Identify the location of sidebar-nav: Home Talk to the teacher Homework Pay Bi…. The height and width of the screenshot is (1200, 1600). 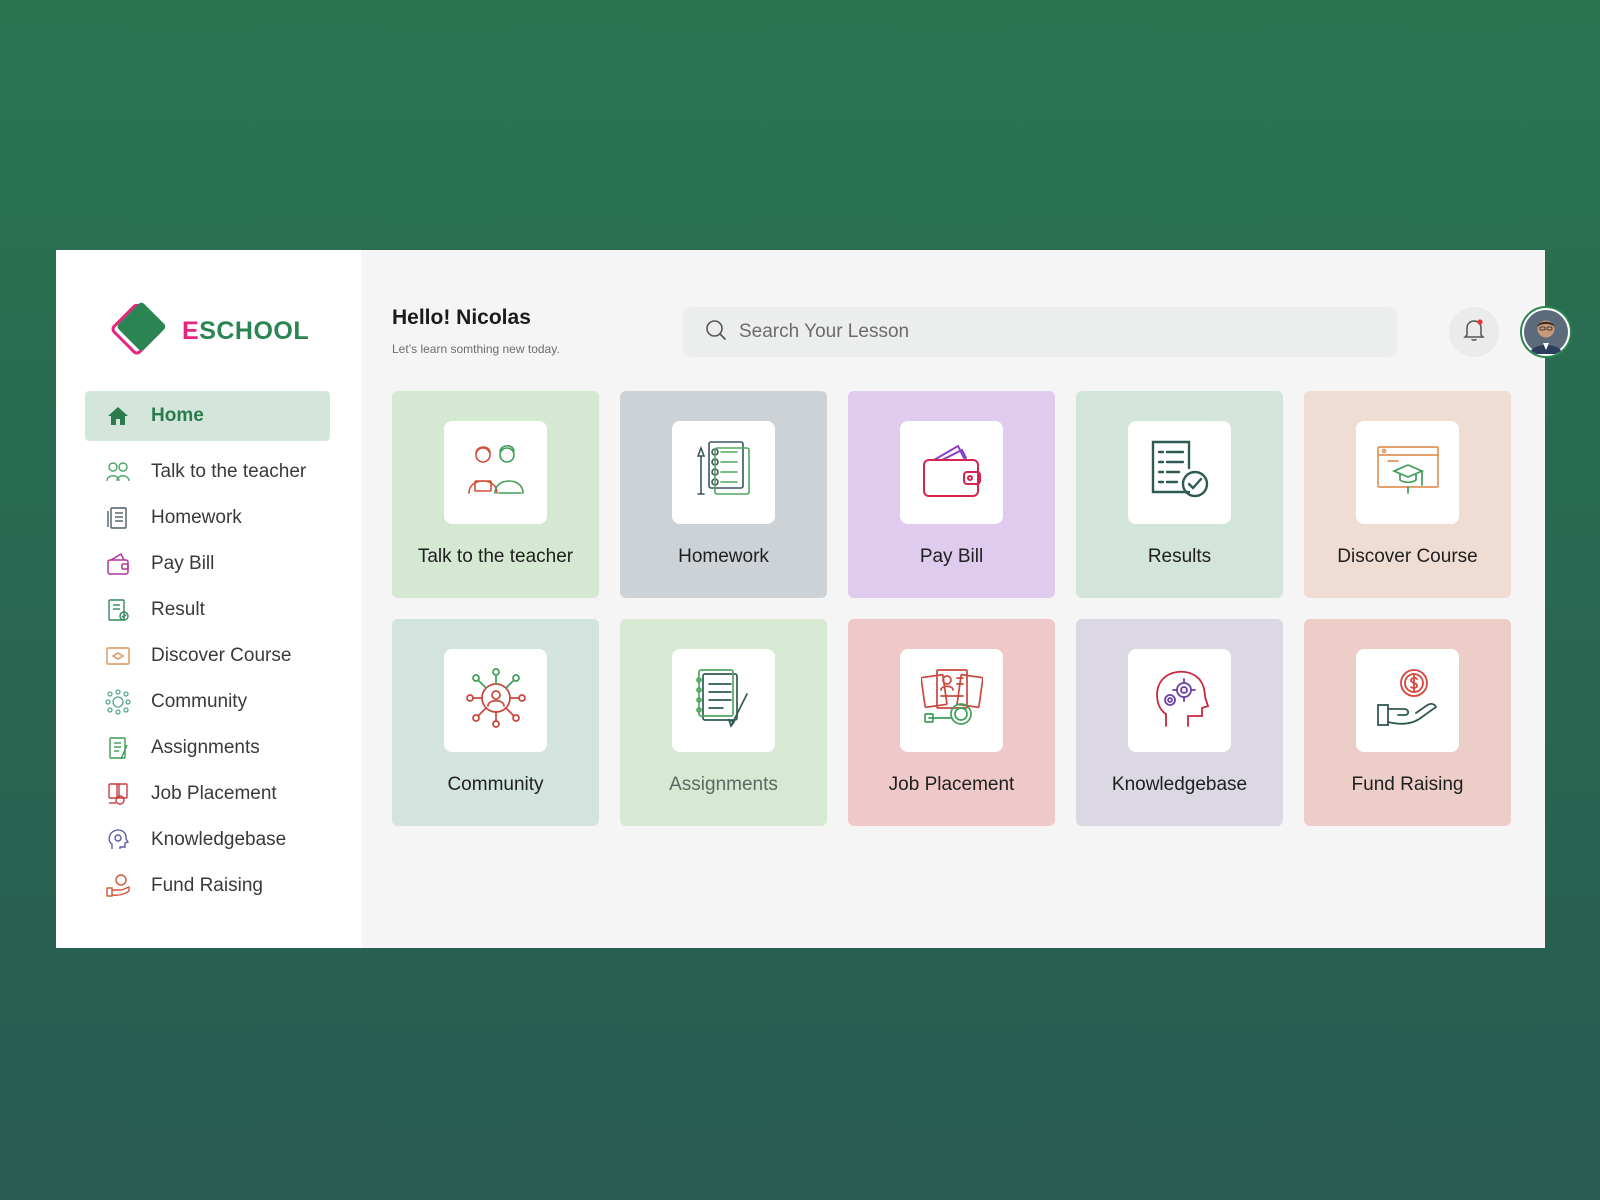
(207, 650).